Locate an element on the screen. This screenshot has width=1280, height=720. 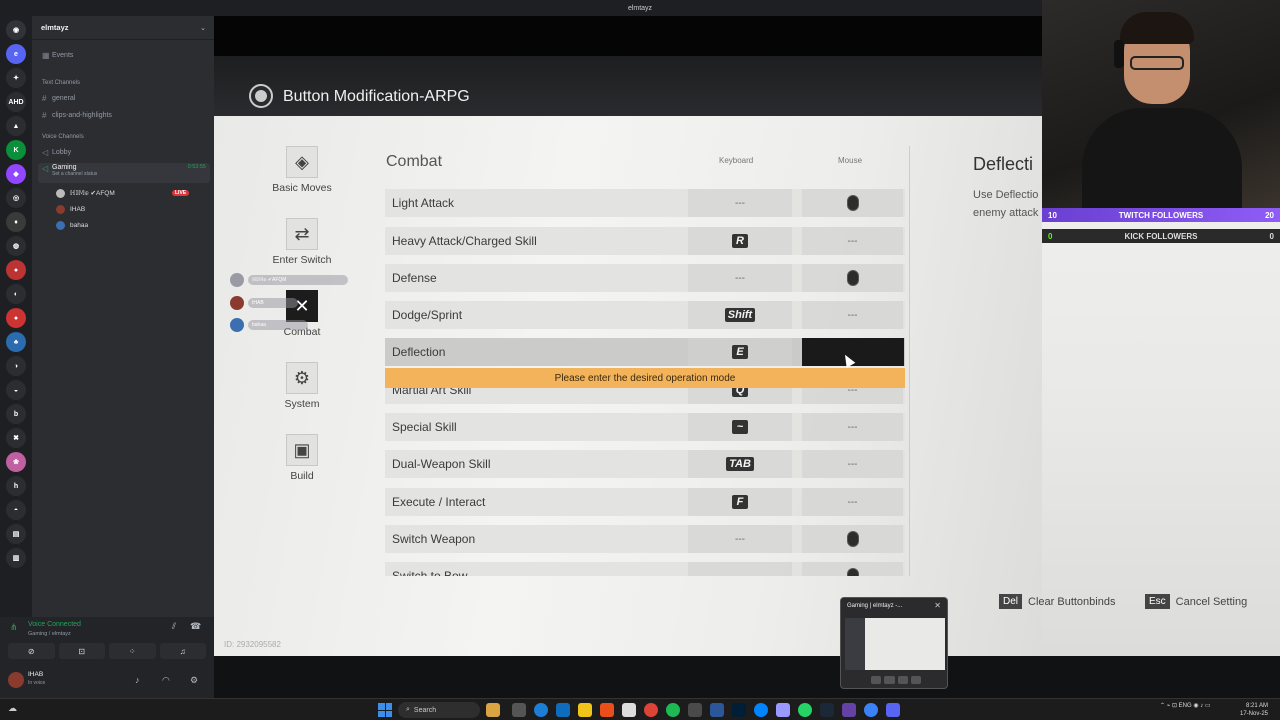
soundboard-button: ♫ is located at coordinates (182, 651).